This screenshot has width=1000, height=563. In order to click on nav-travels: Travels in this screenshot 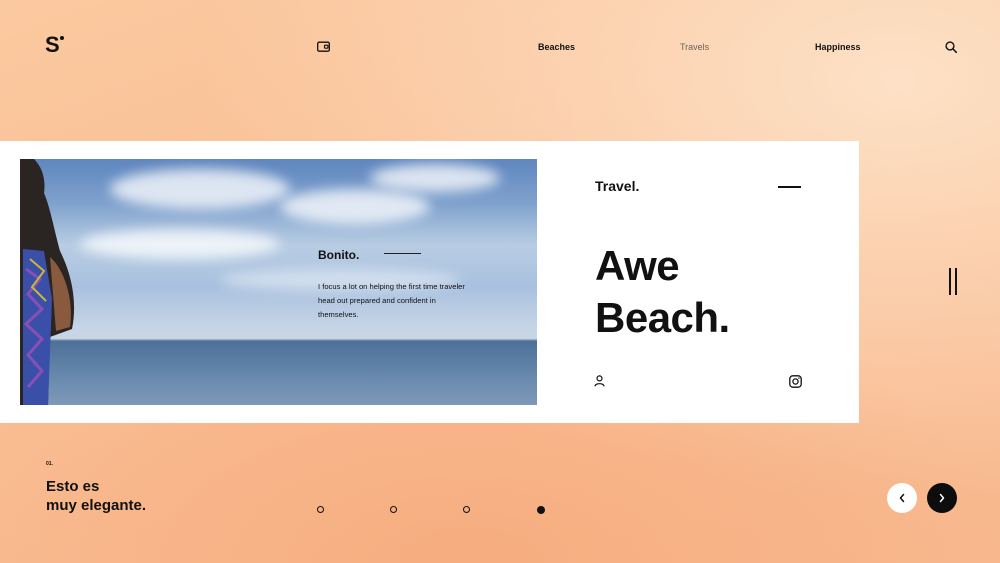, I will do `click(694, 47)`.